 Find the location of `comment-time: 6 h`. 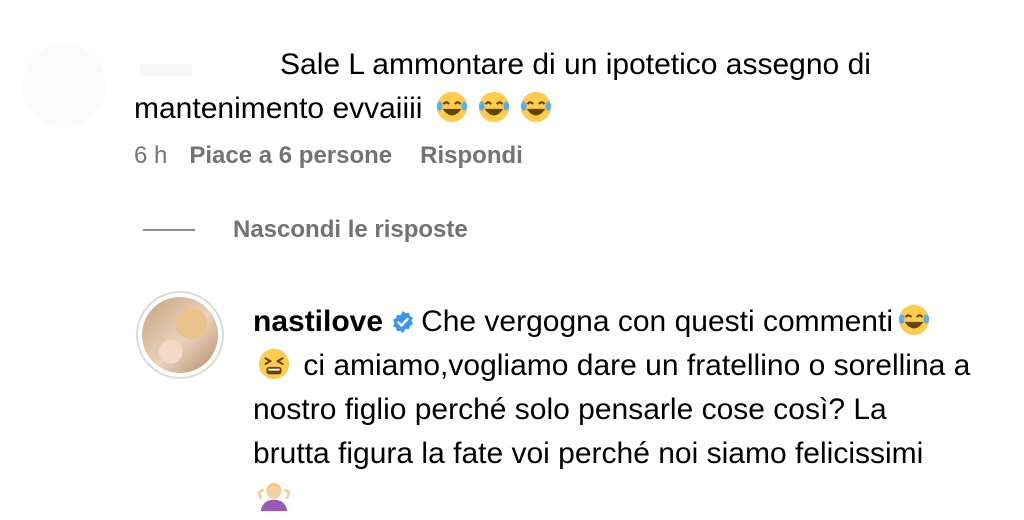

comment-time: 6 h is located at coordinates (151, 155).